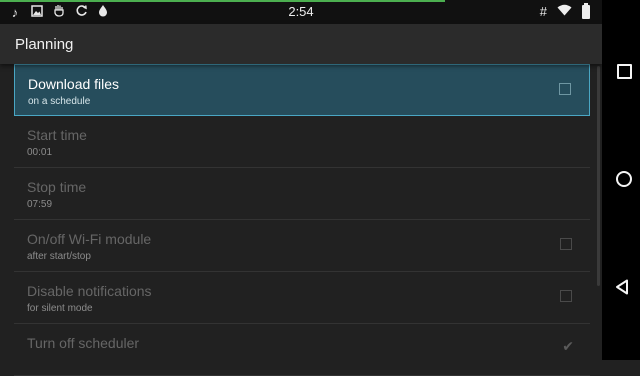 The width and height of the screenshot is (640, 376). Describe the element at coordinates (622, 289) in the screenshot. I see `back-icon` at that location.